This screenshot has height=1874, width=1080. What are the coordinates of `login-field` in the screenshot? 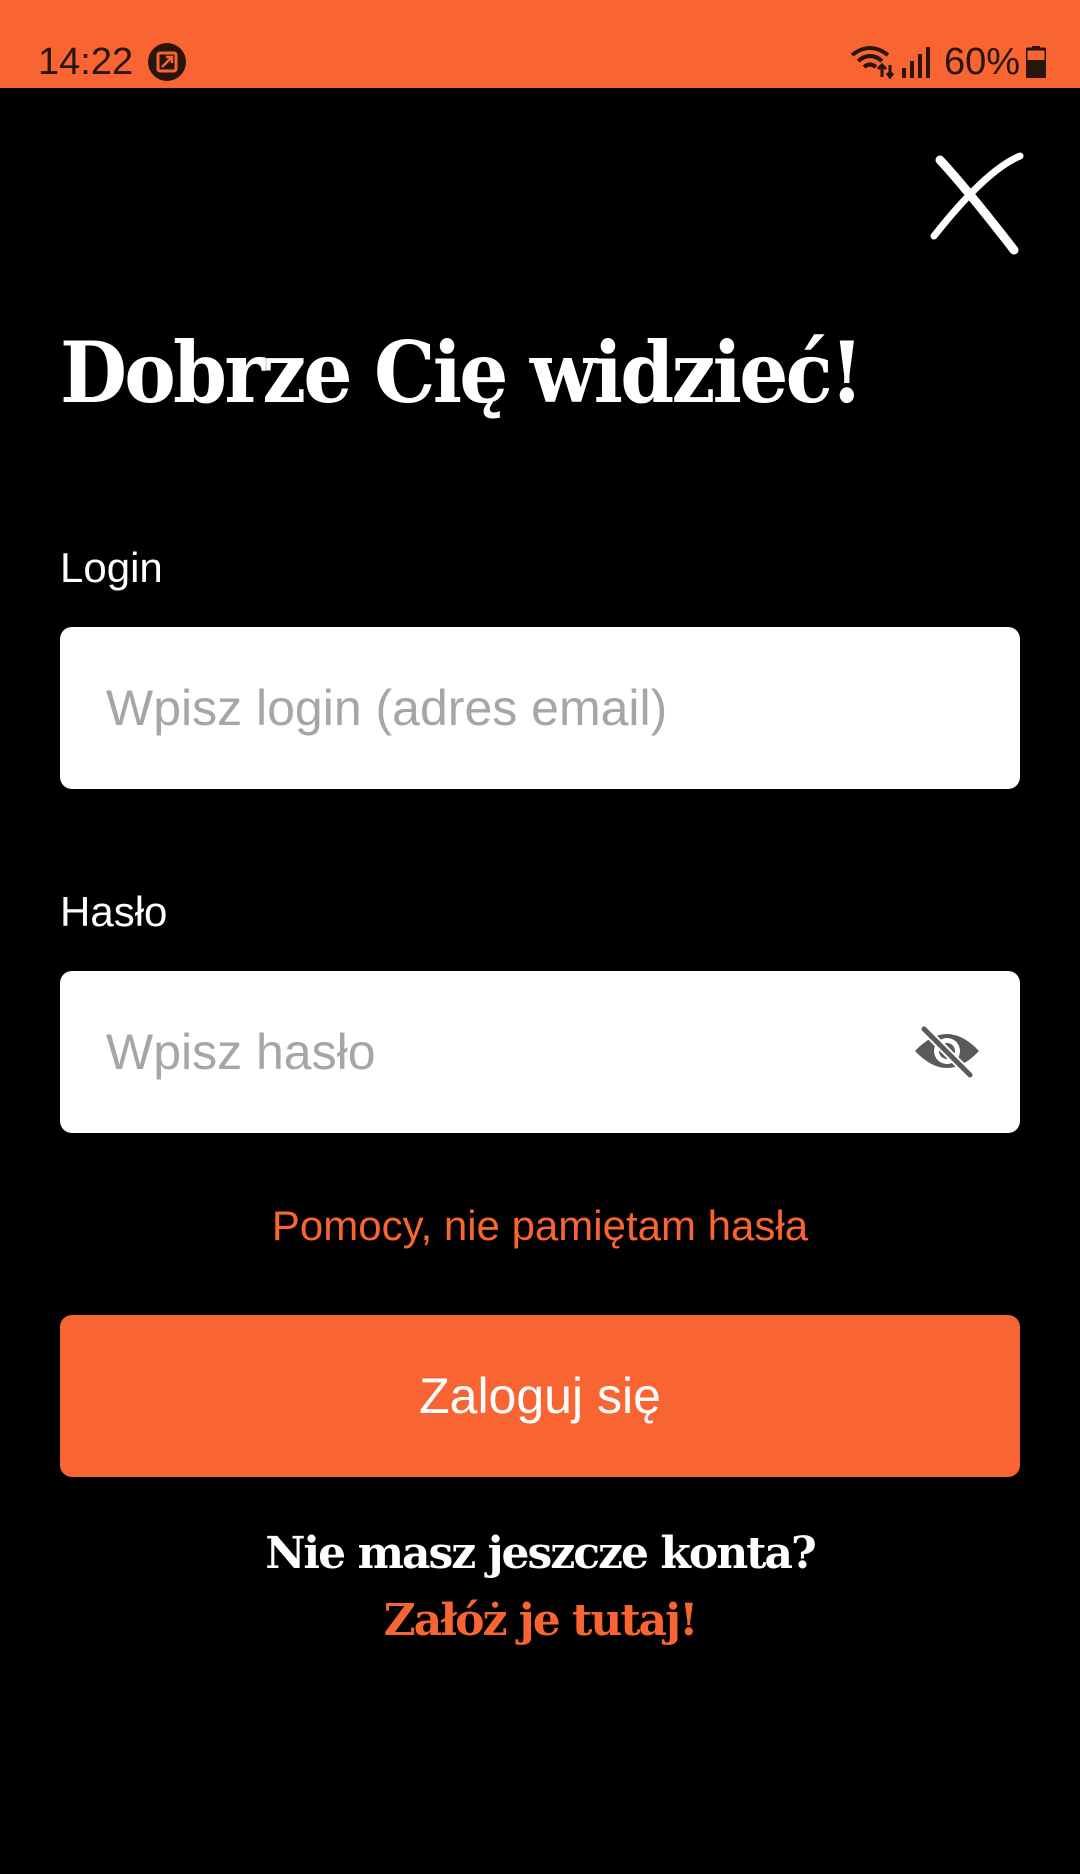 It's located at (540, 708).